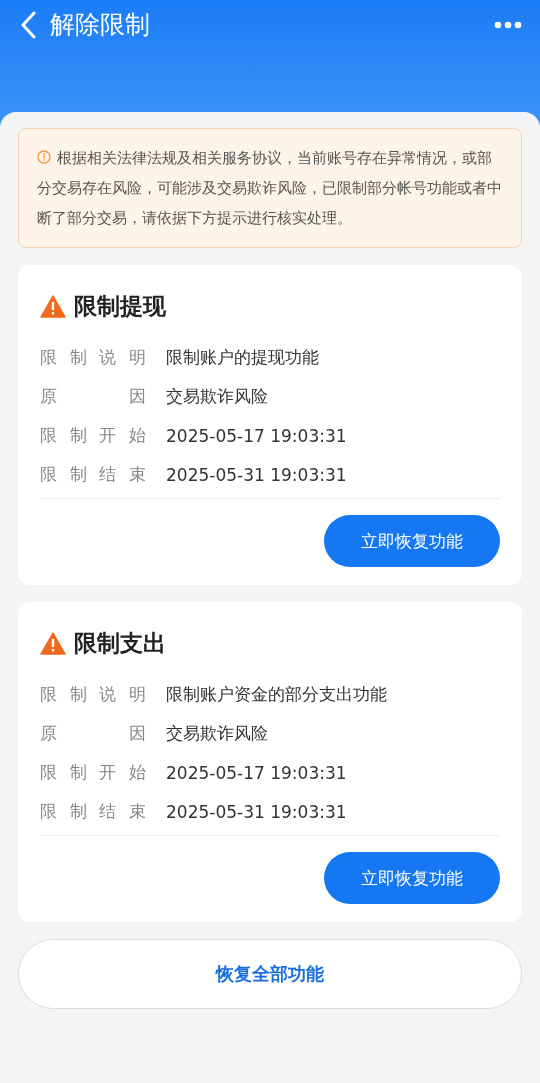  I want to click on notice-text: 根据相关法律法规及相关服务协议，当前账号存在异常情况，或部分交易存在风险，可能涉及交易欺诈风险，已限制部分帐号功能或者中断了部分交易，请依据下方提示进行核实处理。, so click(270, 188).